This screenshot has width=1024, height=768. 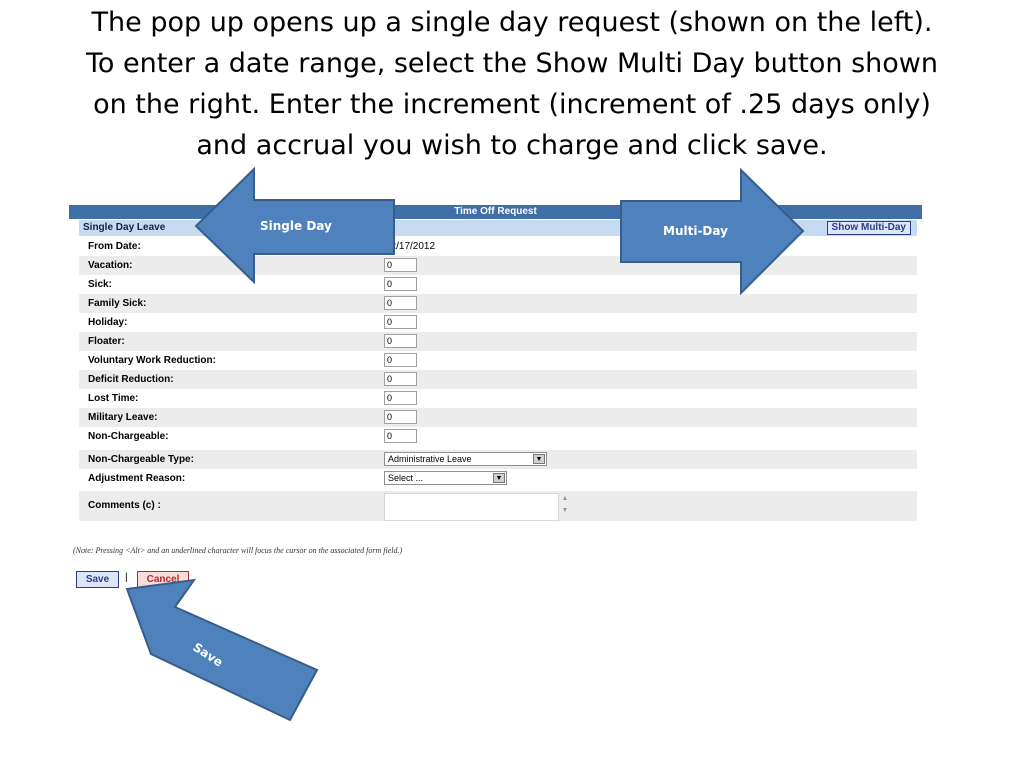 What do you see at coordinates (137, 478) in the screenshot?
I see `adjustment-reason-label: Adjustment Reason:` at bounding box center [137, 478].